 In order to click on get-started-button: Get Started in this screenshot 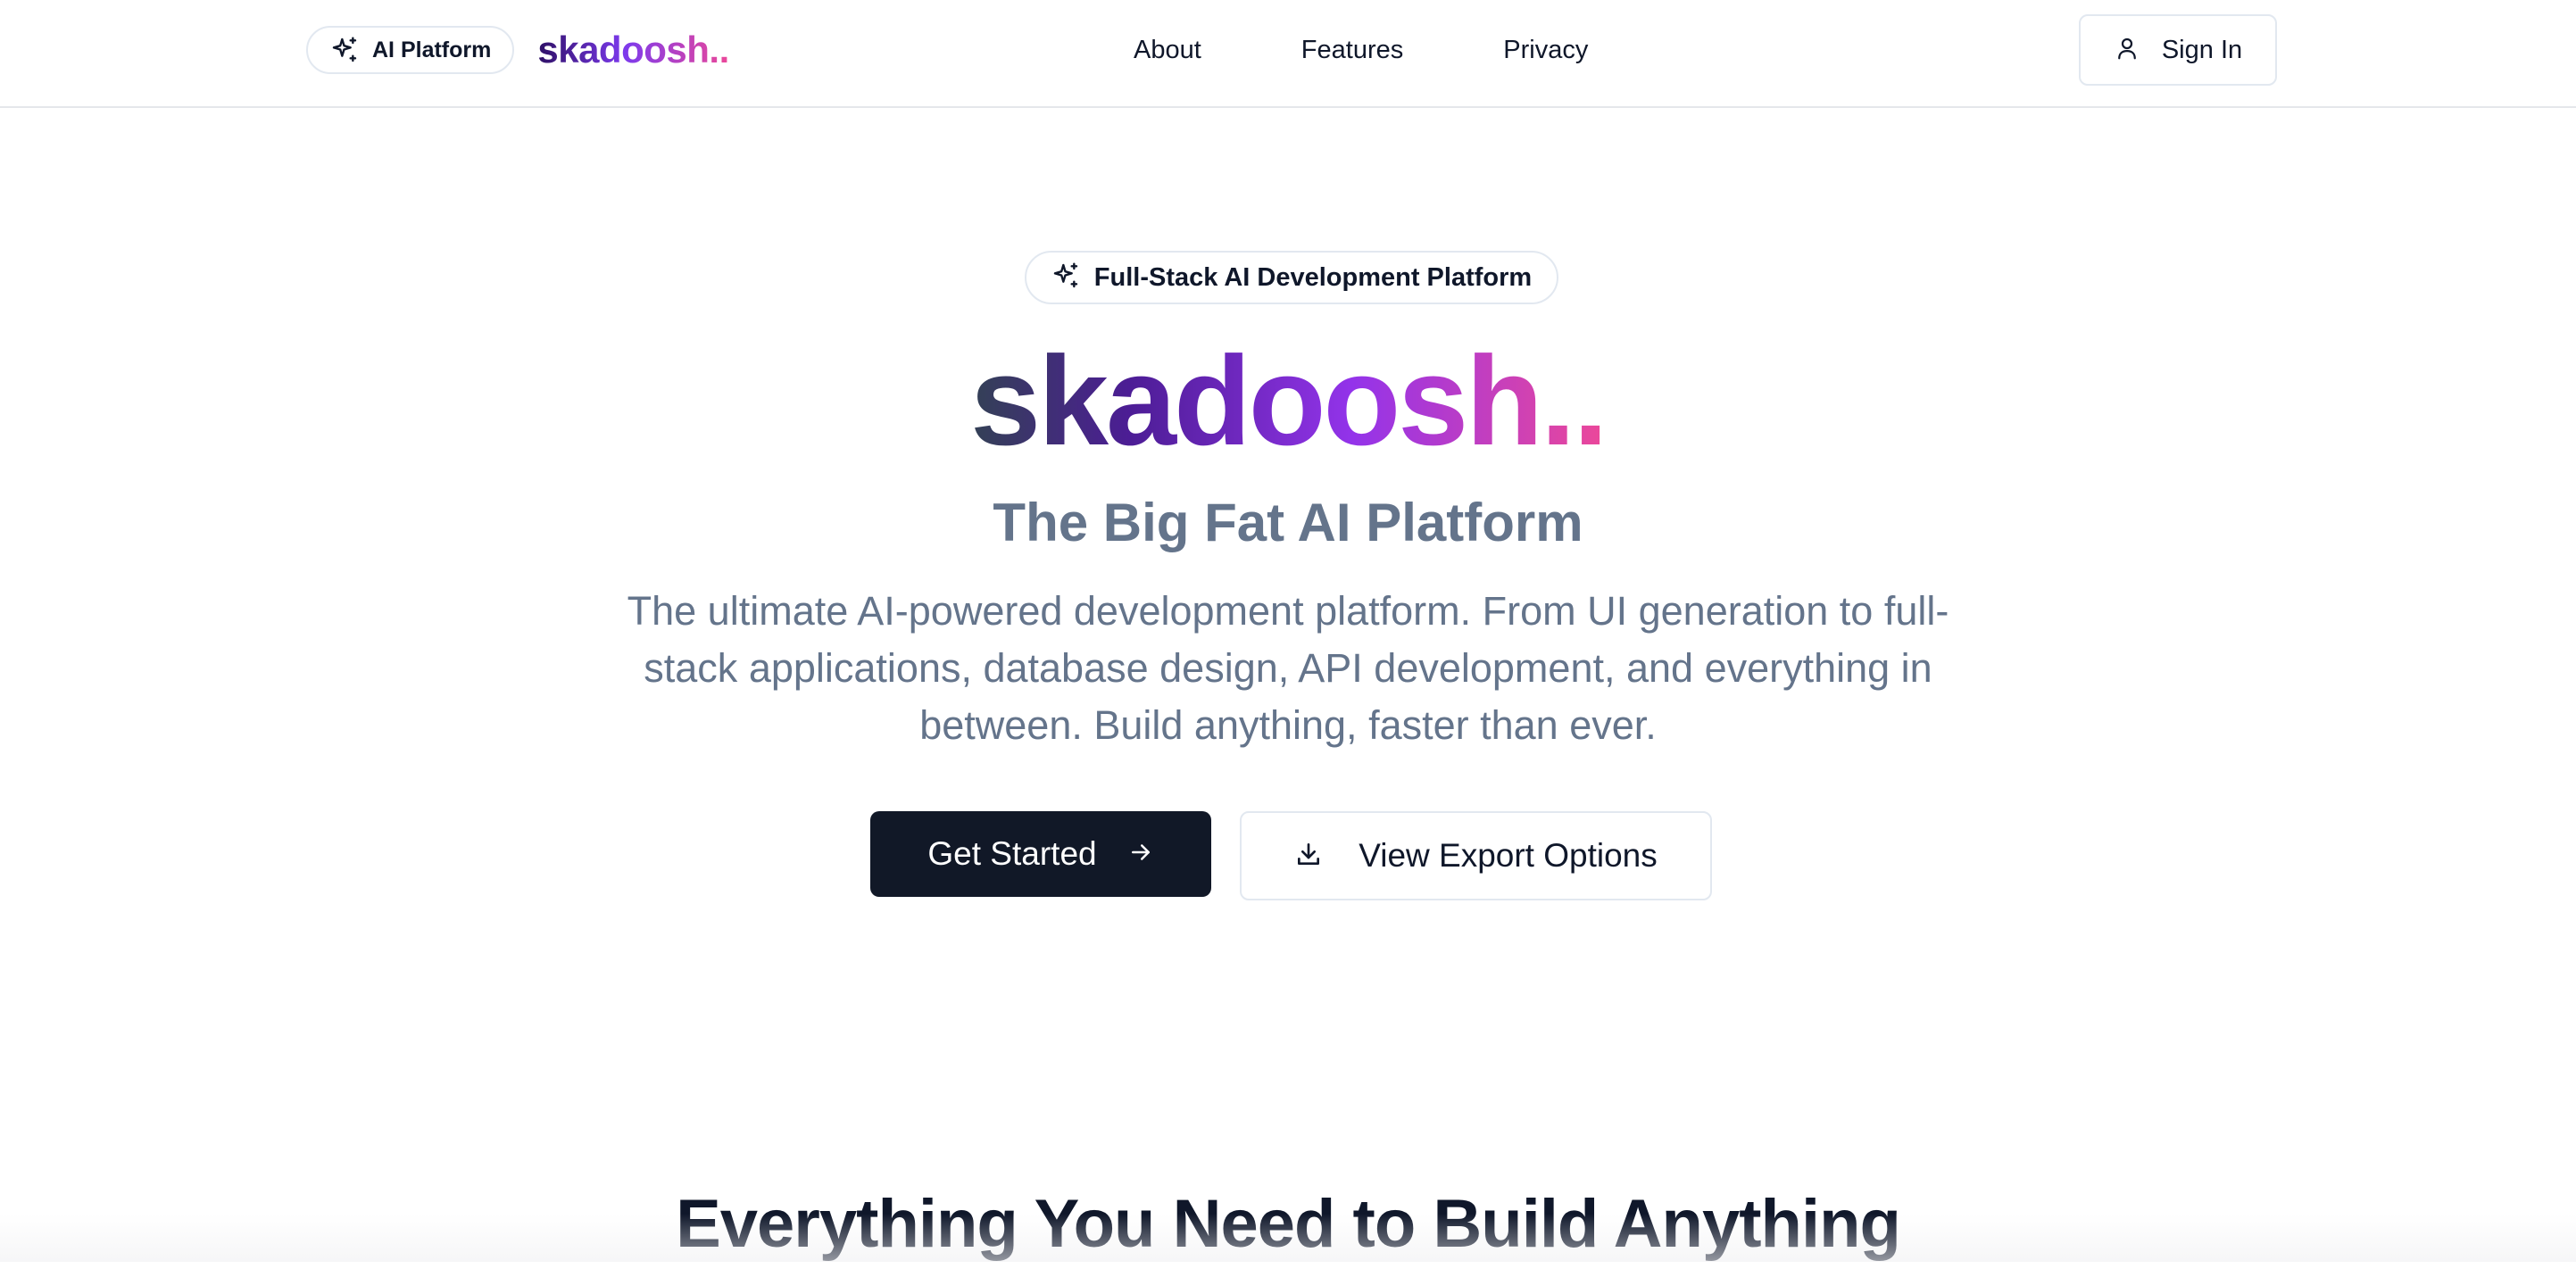, I will do `click(1041, 854)`.